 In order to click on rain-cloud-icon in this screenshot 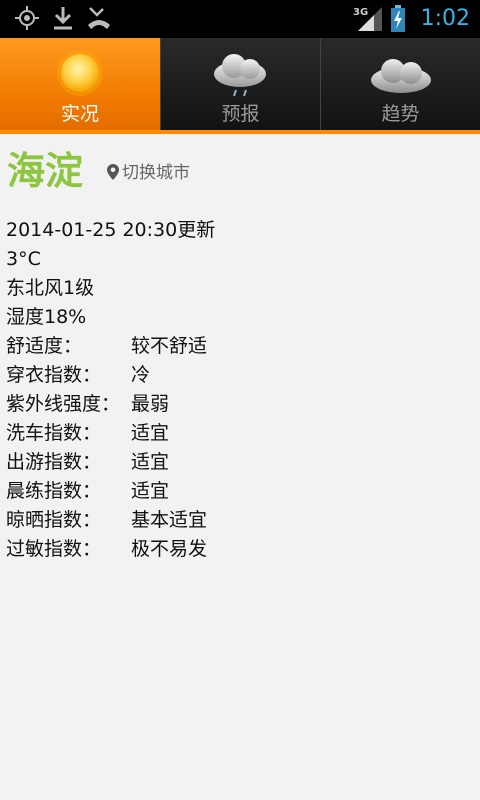, I will do `click(241, 77)`.